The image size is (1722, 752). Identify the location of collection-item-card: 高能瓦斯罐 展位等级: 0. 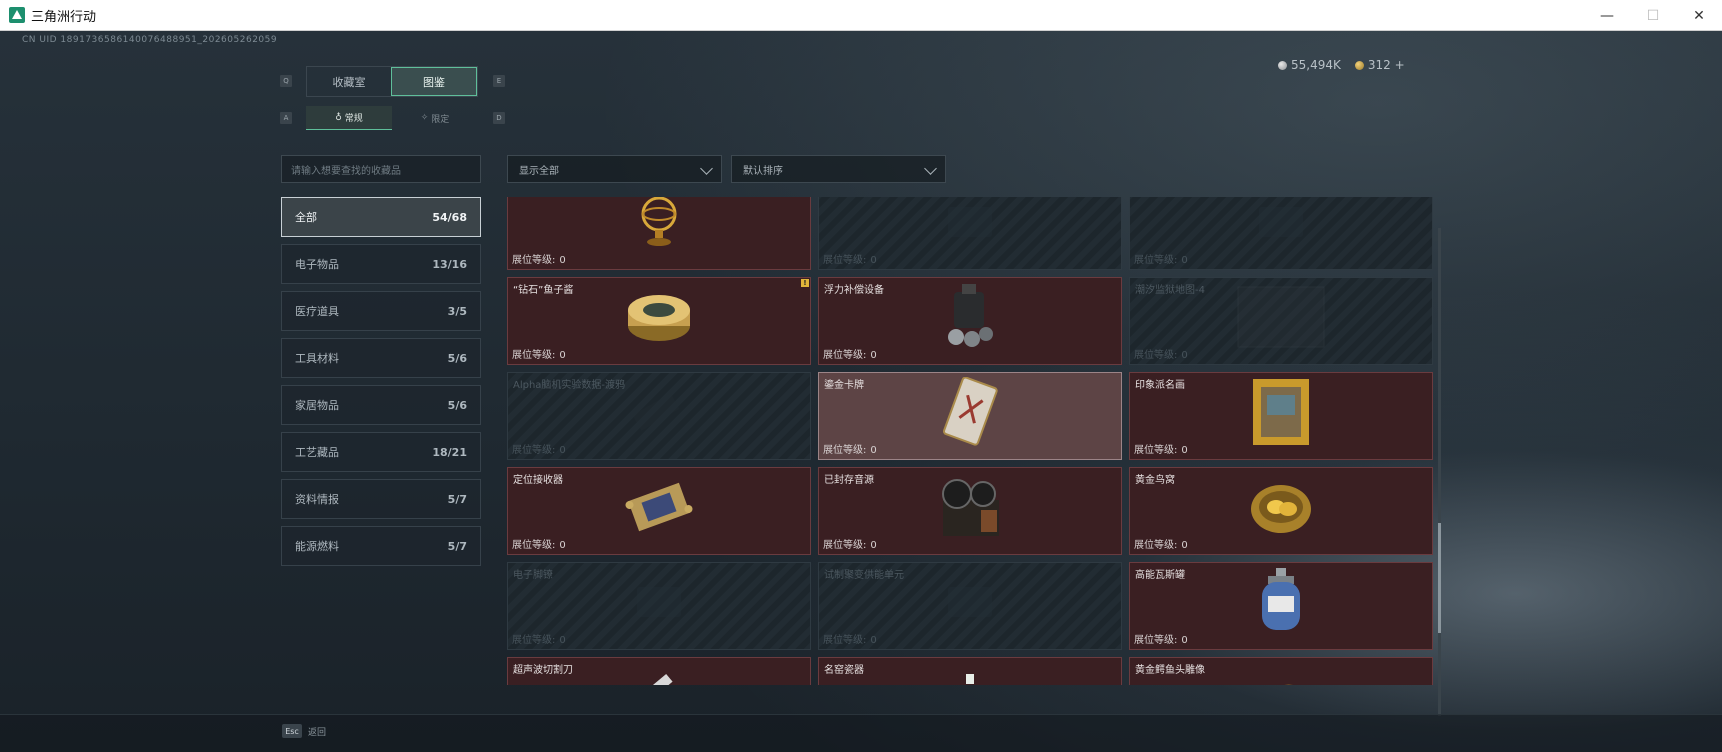
(1281, 606).